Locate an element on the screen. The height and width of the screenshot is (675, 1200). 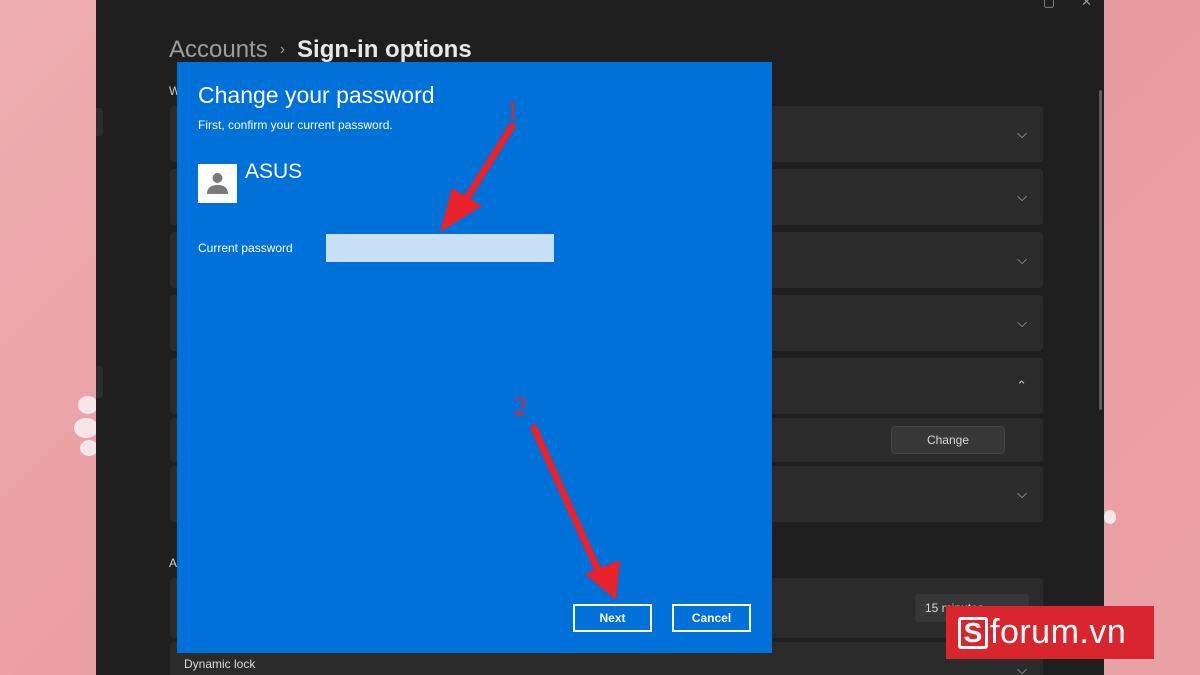
arrow-to-next-button is located at coordinates (575, 512).